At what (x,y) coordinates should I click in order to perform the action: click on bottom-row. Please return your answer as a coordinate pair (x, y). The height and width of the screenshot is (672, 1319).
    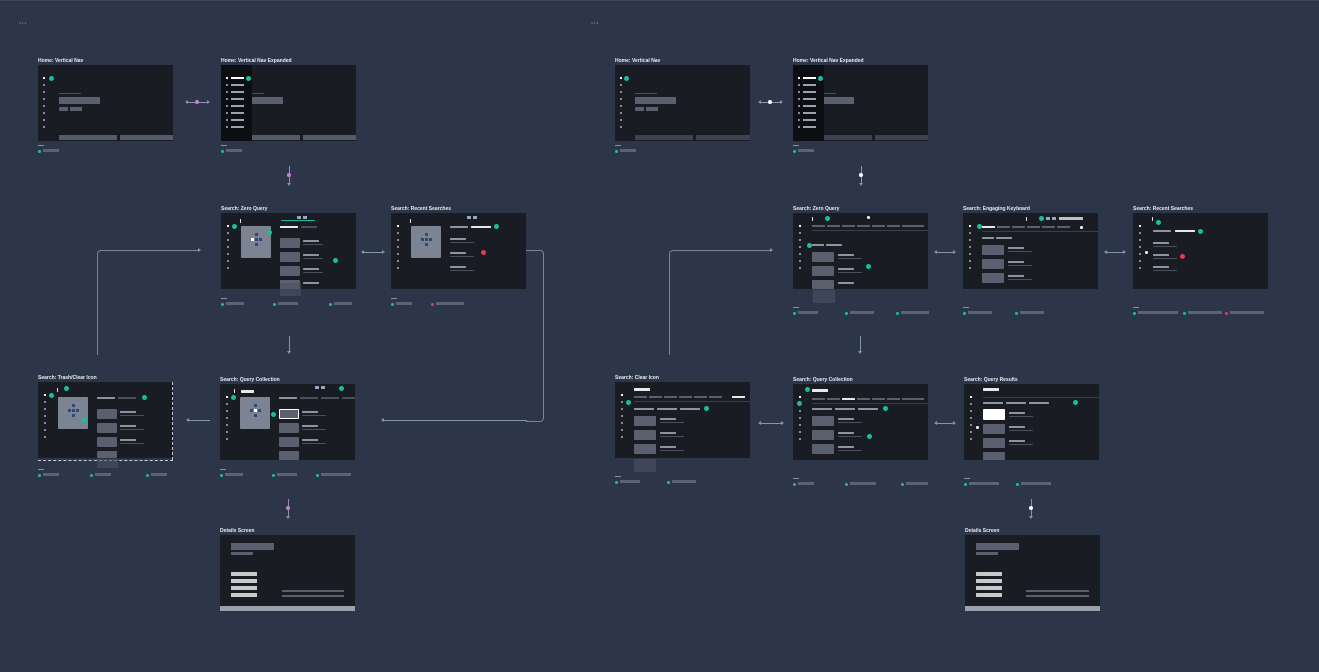
    Looking at the image, I should click on (664, 137).